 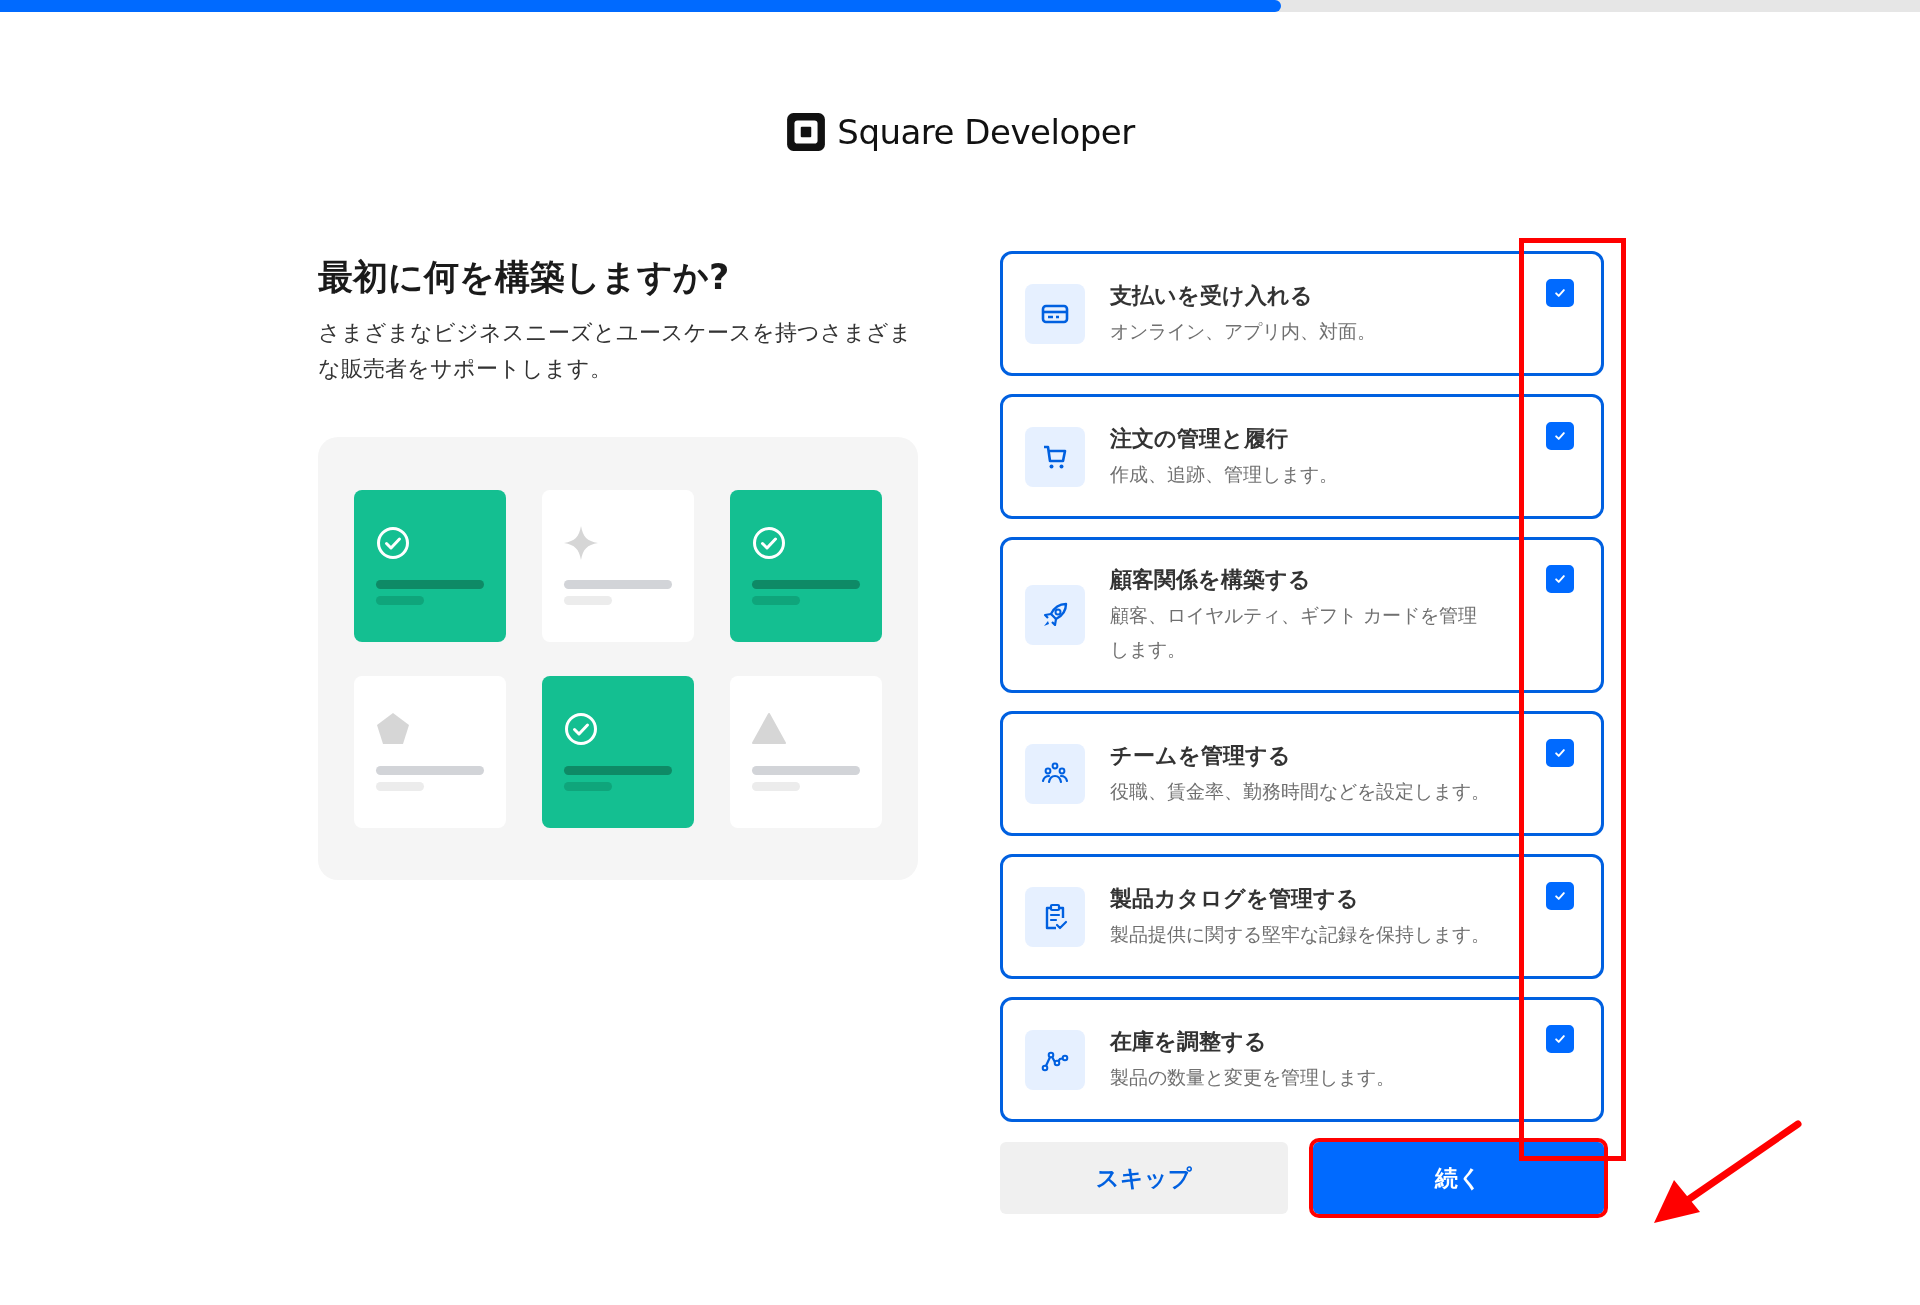 I want to click on skip-button: スキップ, so click(x=1144, y=1178).